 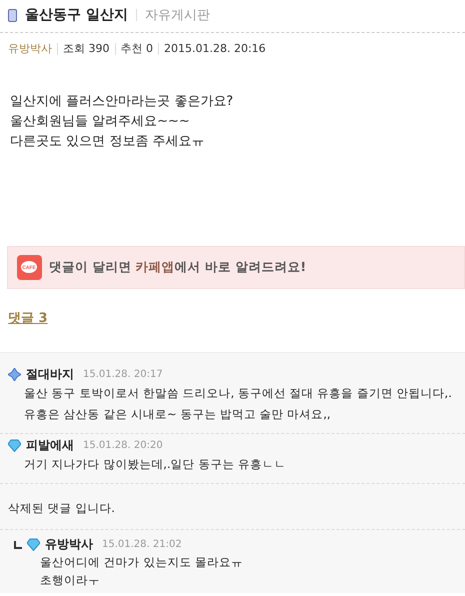 What do you see at coordinates (70, 580) in the screenshot?
I see `comment-text: 초행이라ㅜ` at bounding box center [70, 580].